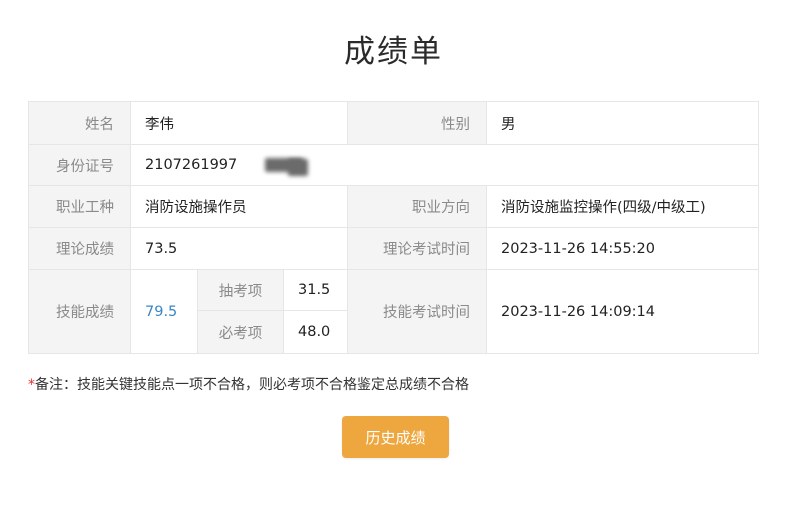 This screenshot has height=511, width=787. What do you see at coordinates (417, 123) in the screenshot?
I see `gender-label: 性别` at bounding box center [417, 123].